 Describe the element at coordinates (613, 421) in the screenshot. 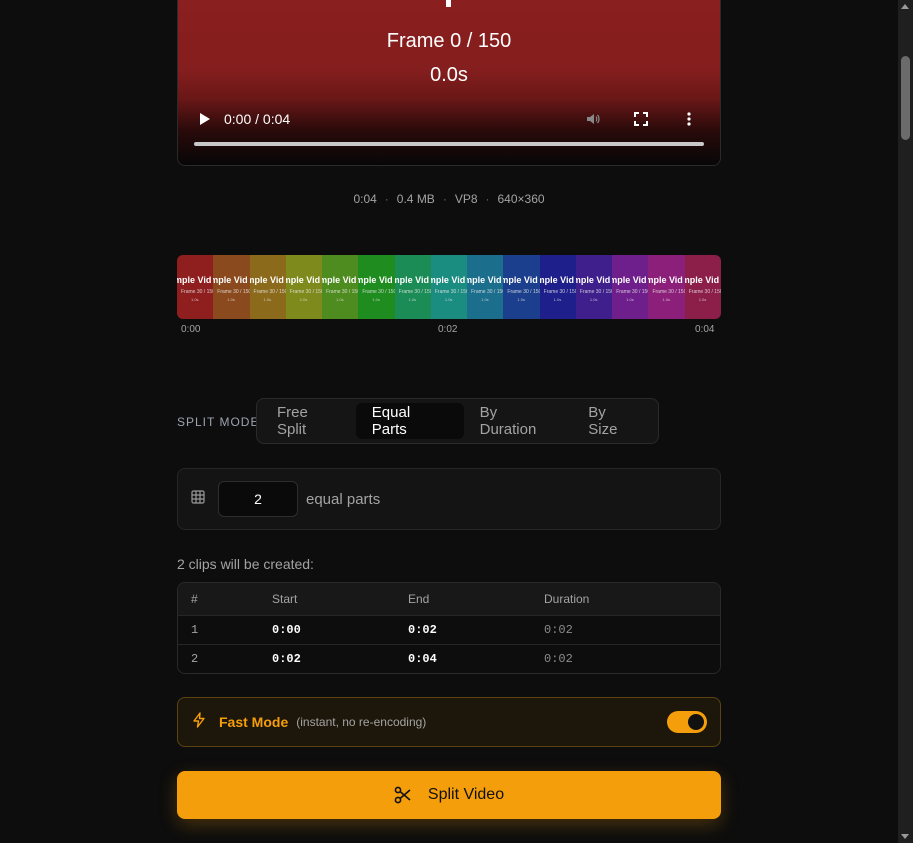

I see `tab-by-size: By Size` at that location.